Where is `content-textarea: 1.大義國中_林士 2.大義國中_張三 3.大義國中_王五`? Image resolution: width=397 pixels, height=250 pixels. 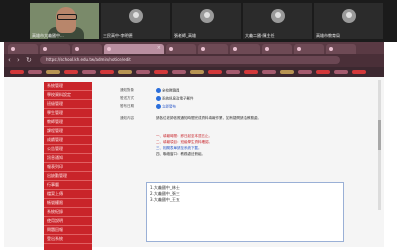
content-textarea: 1.大義國中_林士 2.大義國中_張三 3.大義國中_王五 is located at coordinates (245, 212).